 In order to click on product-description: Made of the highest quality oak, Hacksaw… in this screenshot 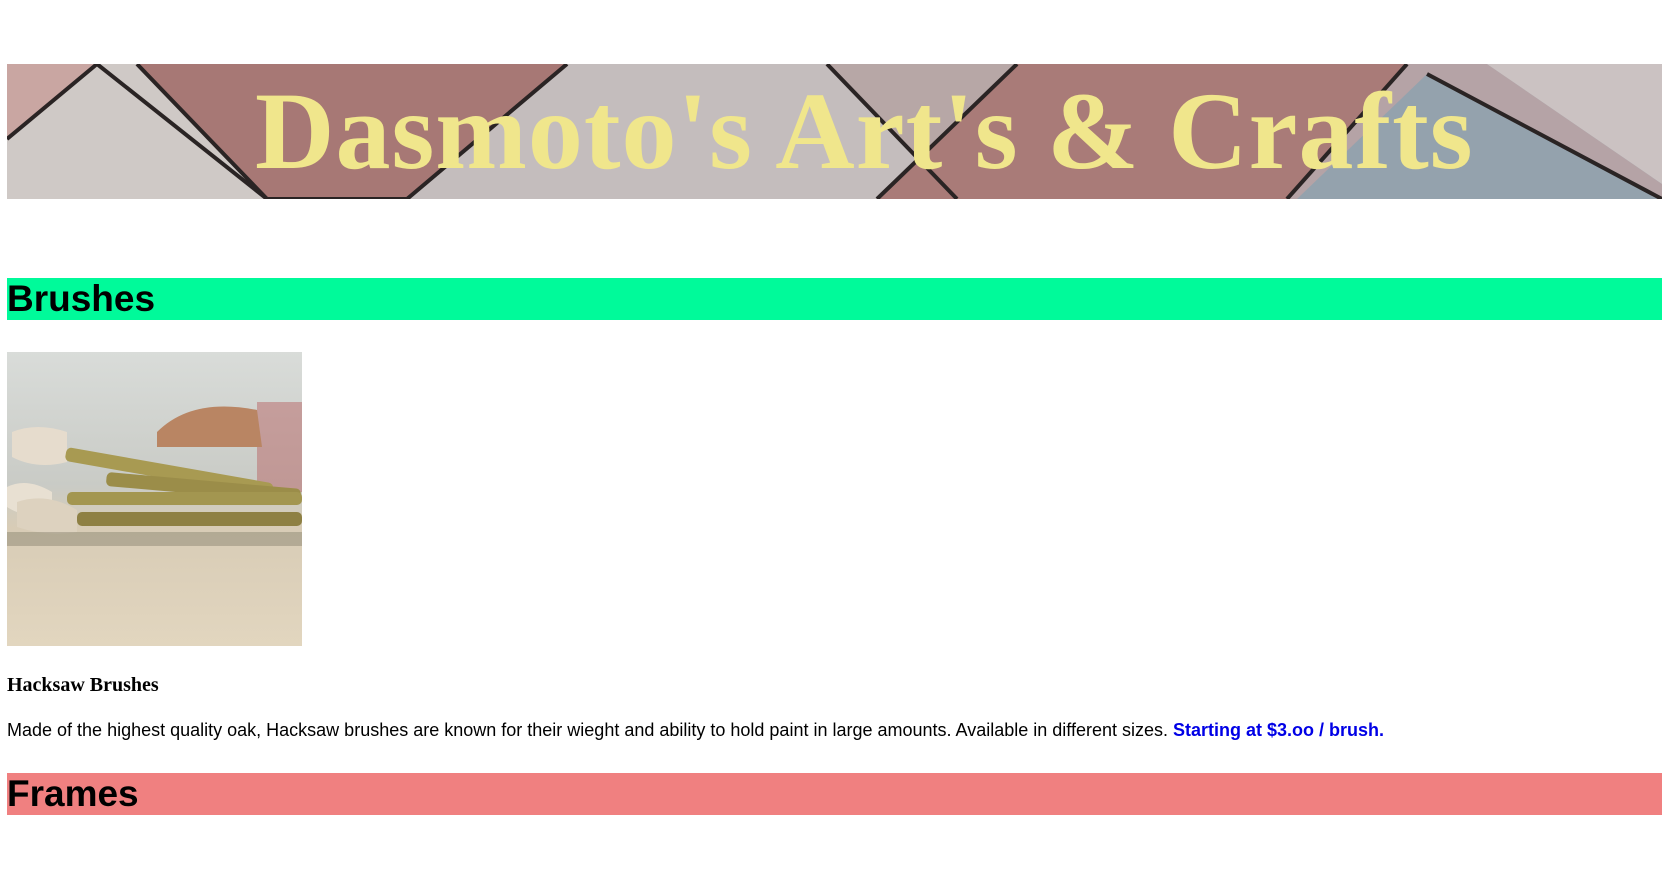, I will do `click(695, 730)`.